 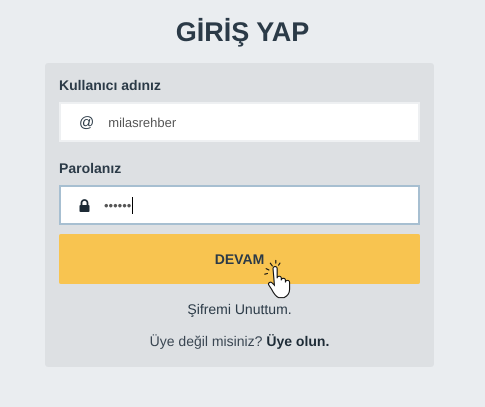 I want to click on forgot-password-link: Şifremi Unuttum., so click(x=239, y=309).